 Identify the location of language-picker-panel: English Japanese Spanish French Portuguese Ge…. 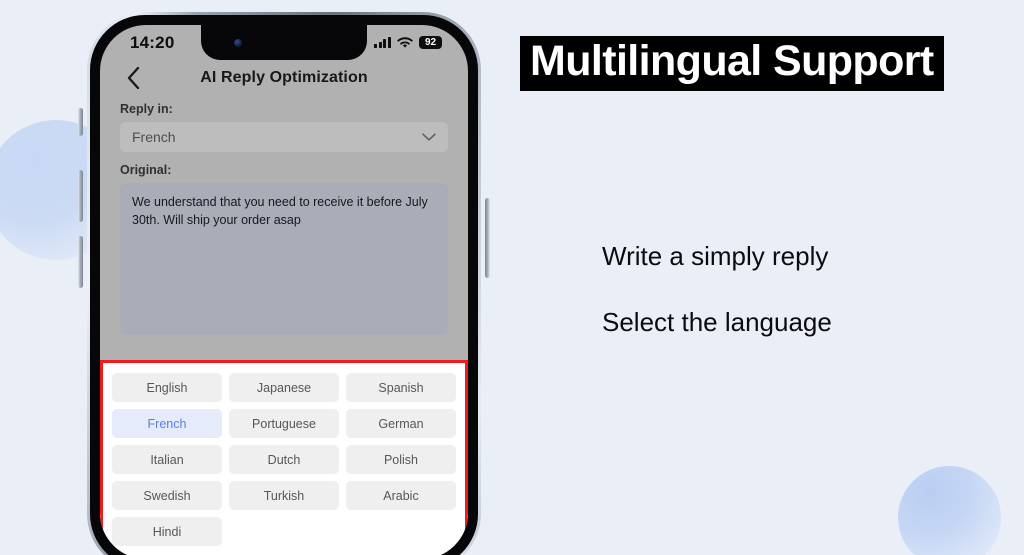
(284, 457).